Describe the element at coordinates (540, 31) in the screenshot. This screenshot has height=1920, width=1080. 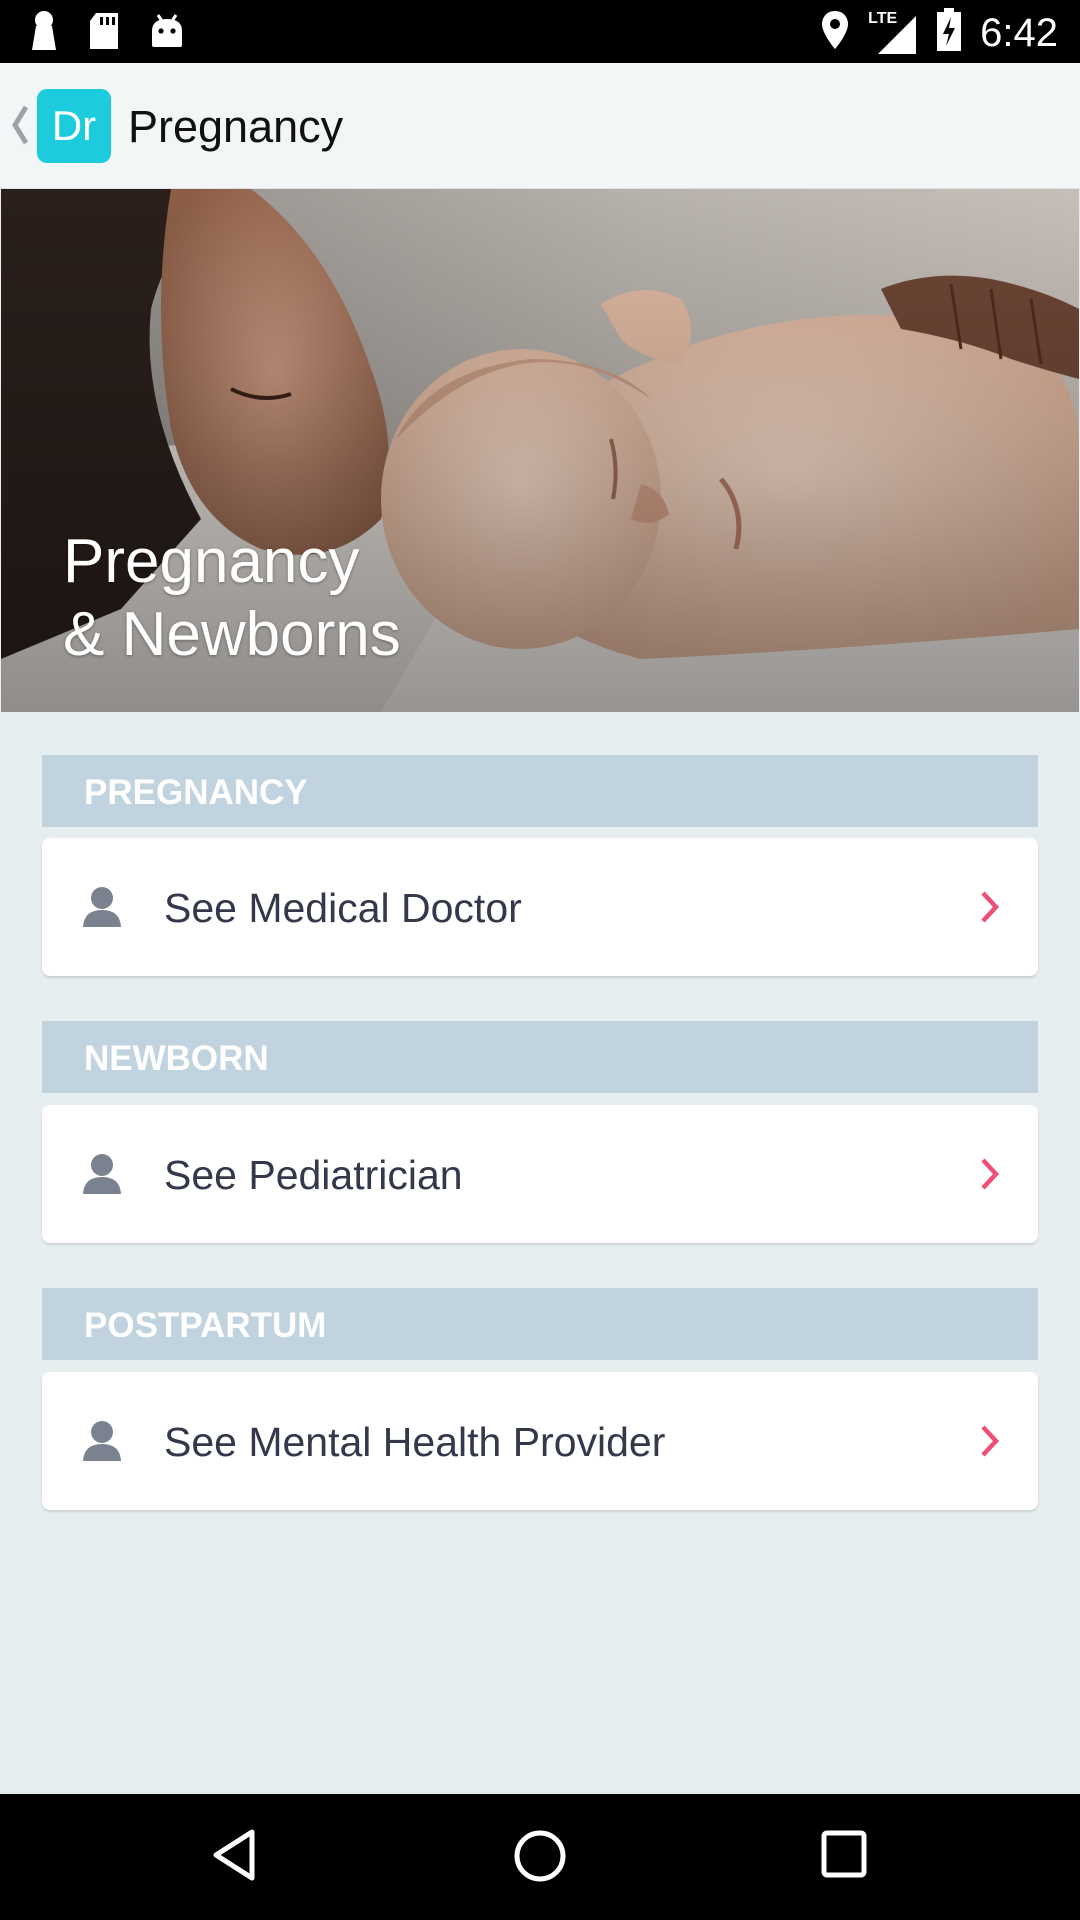
I see `status-bar: LTE 6:42` at that location.